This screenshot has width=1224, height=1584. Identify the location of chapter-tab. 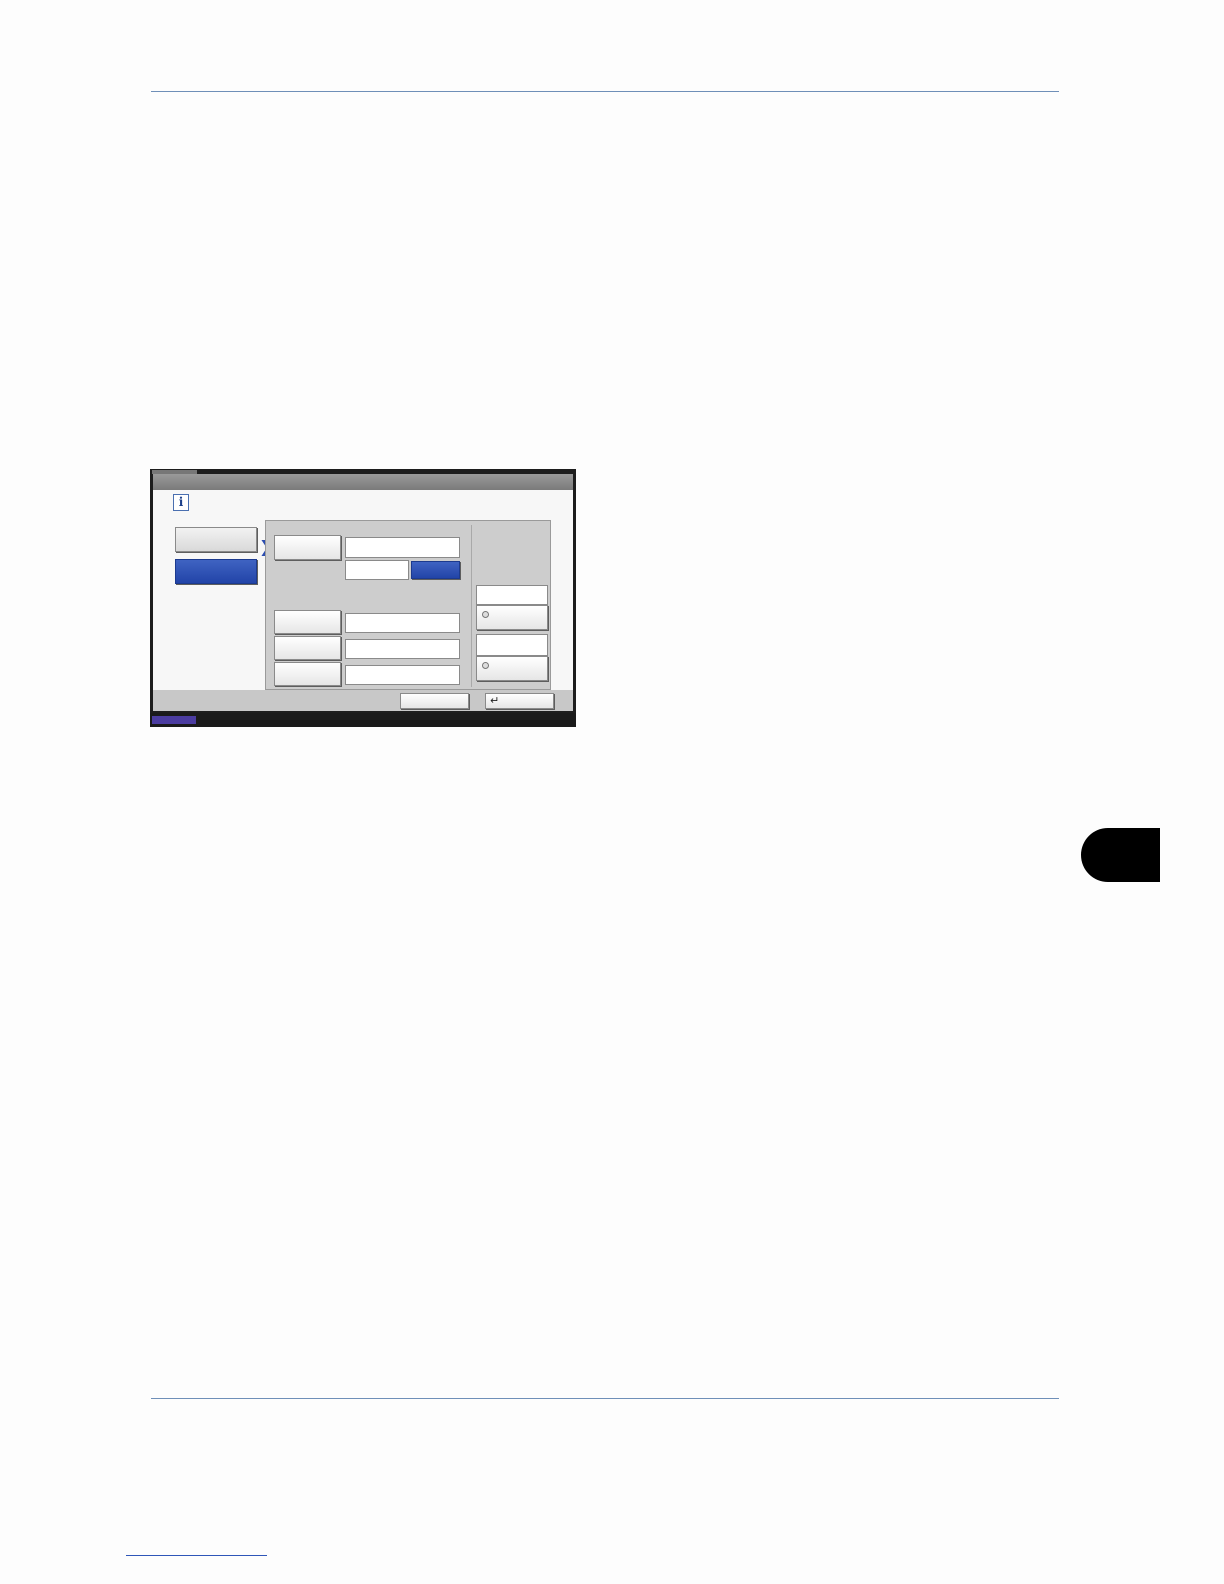
(1120, 855).